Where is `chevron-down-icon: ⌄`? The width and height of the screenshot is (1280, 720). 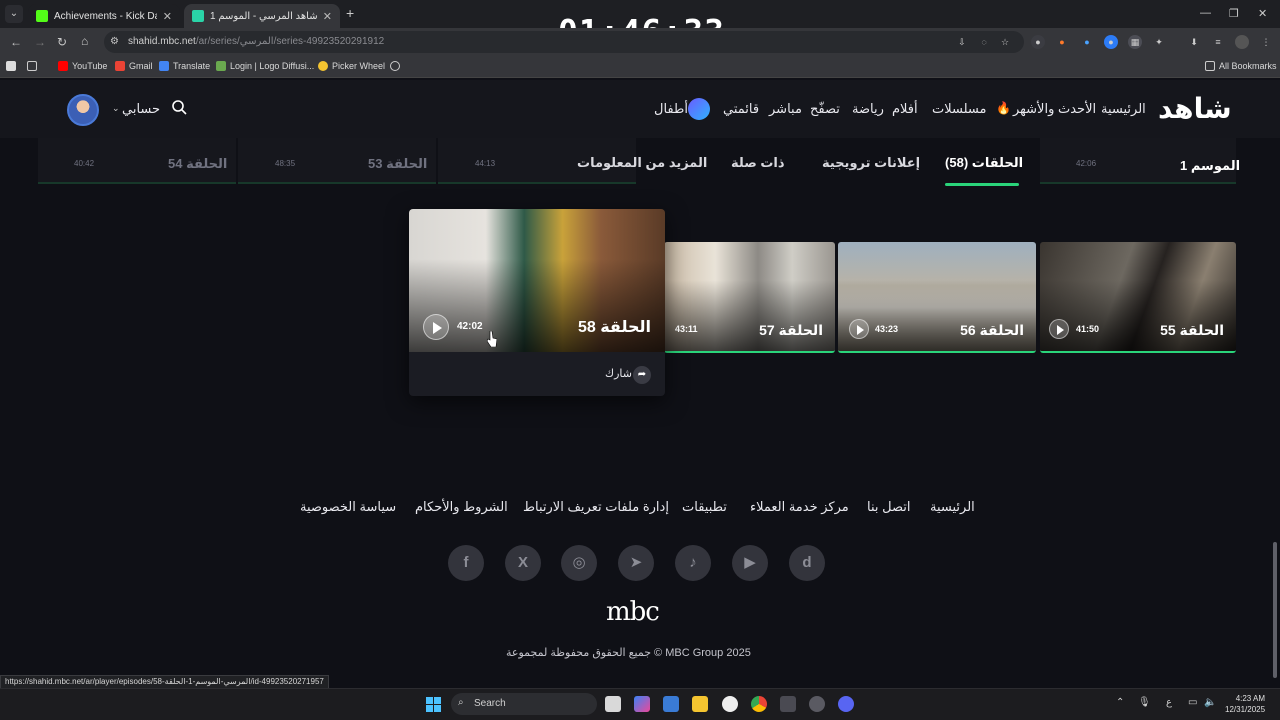
chevron-down-icon: ⌄ is located at coordinates (116, 108).